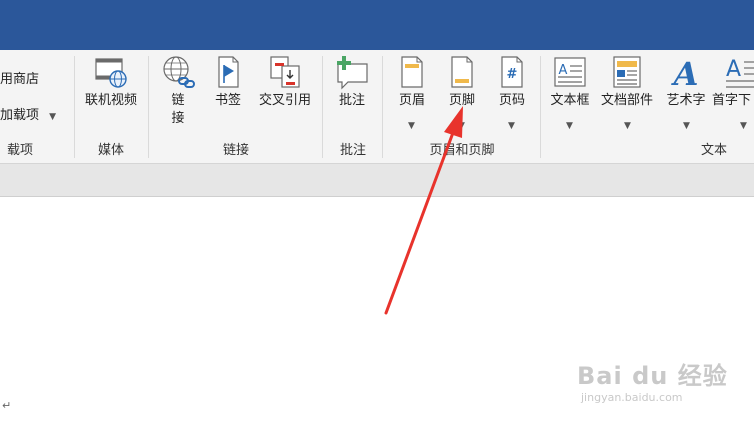 The height and width of the screenshot is (429, 754). Describe the element at coordinates (227, 100) in the screenshot. I see `bookmark-label: 书签` at that location.